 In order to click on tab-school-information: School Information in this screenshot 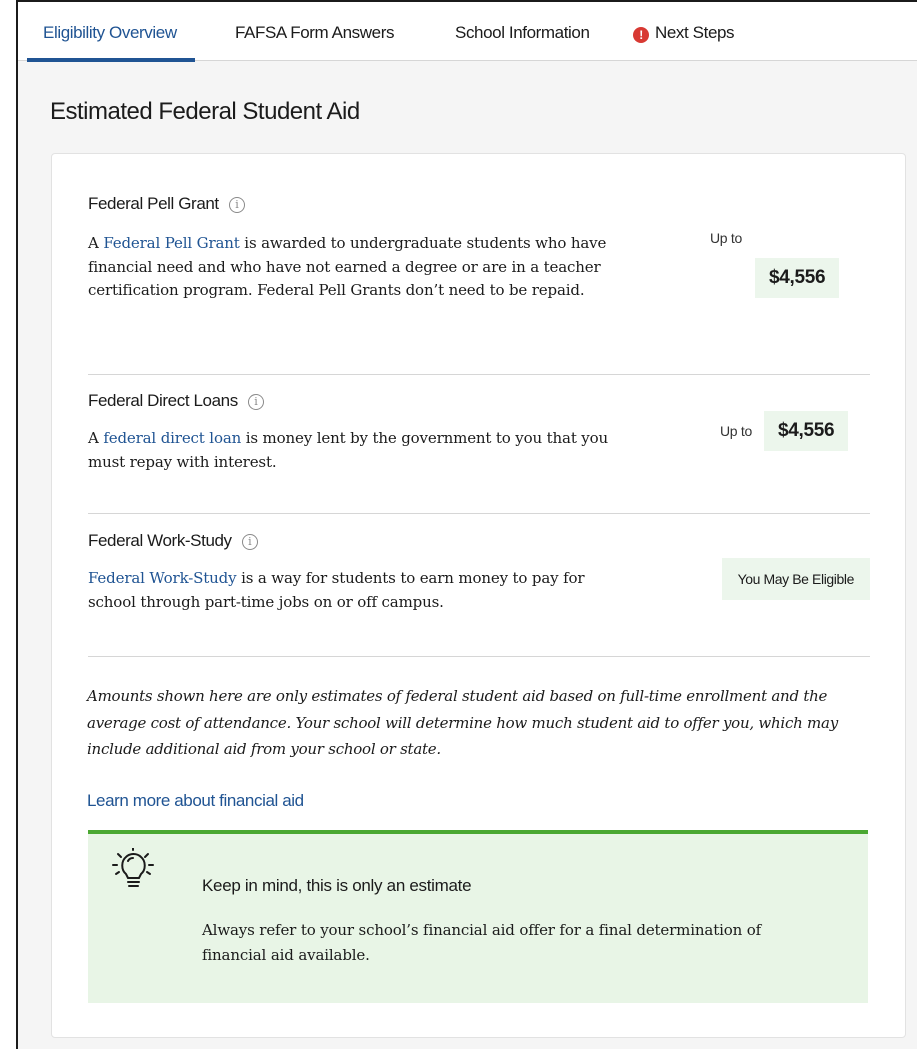, I will do `click(522, 31)`.